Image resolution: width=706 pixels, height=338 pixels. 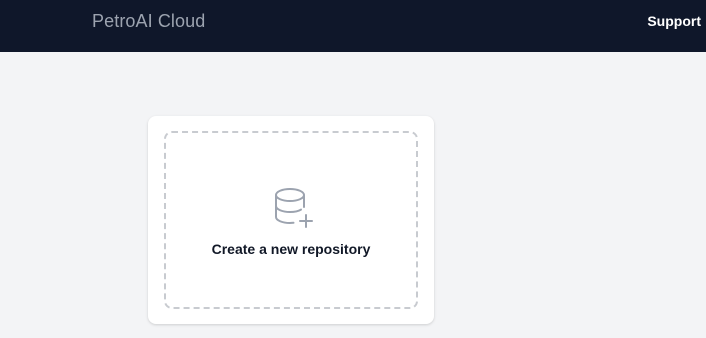 I want to click on brand-logo-text: PetroAI Cloud, so click(x=148, y=21).